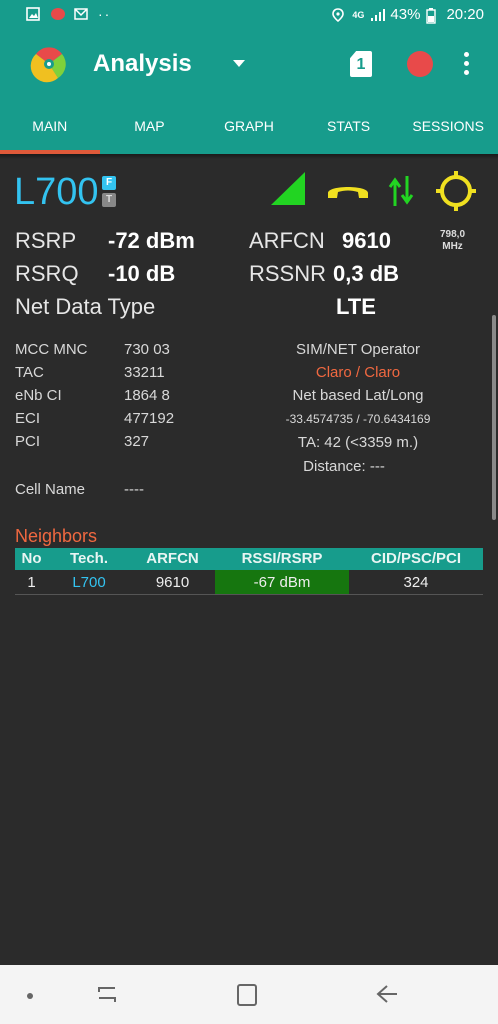  What do you see at coordinates (361, 64) in the screenshot?
I see `sim-card-icon: 1` at bounding box center [361, 64].